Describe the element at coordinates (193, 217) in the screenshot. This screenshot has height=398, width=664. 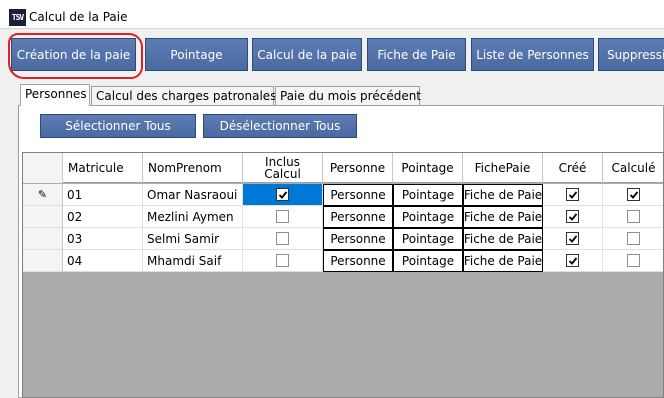
I see `cell-nomprenom: Mezlini Aymen` at that location.